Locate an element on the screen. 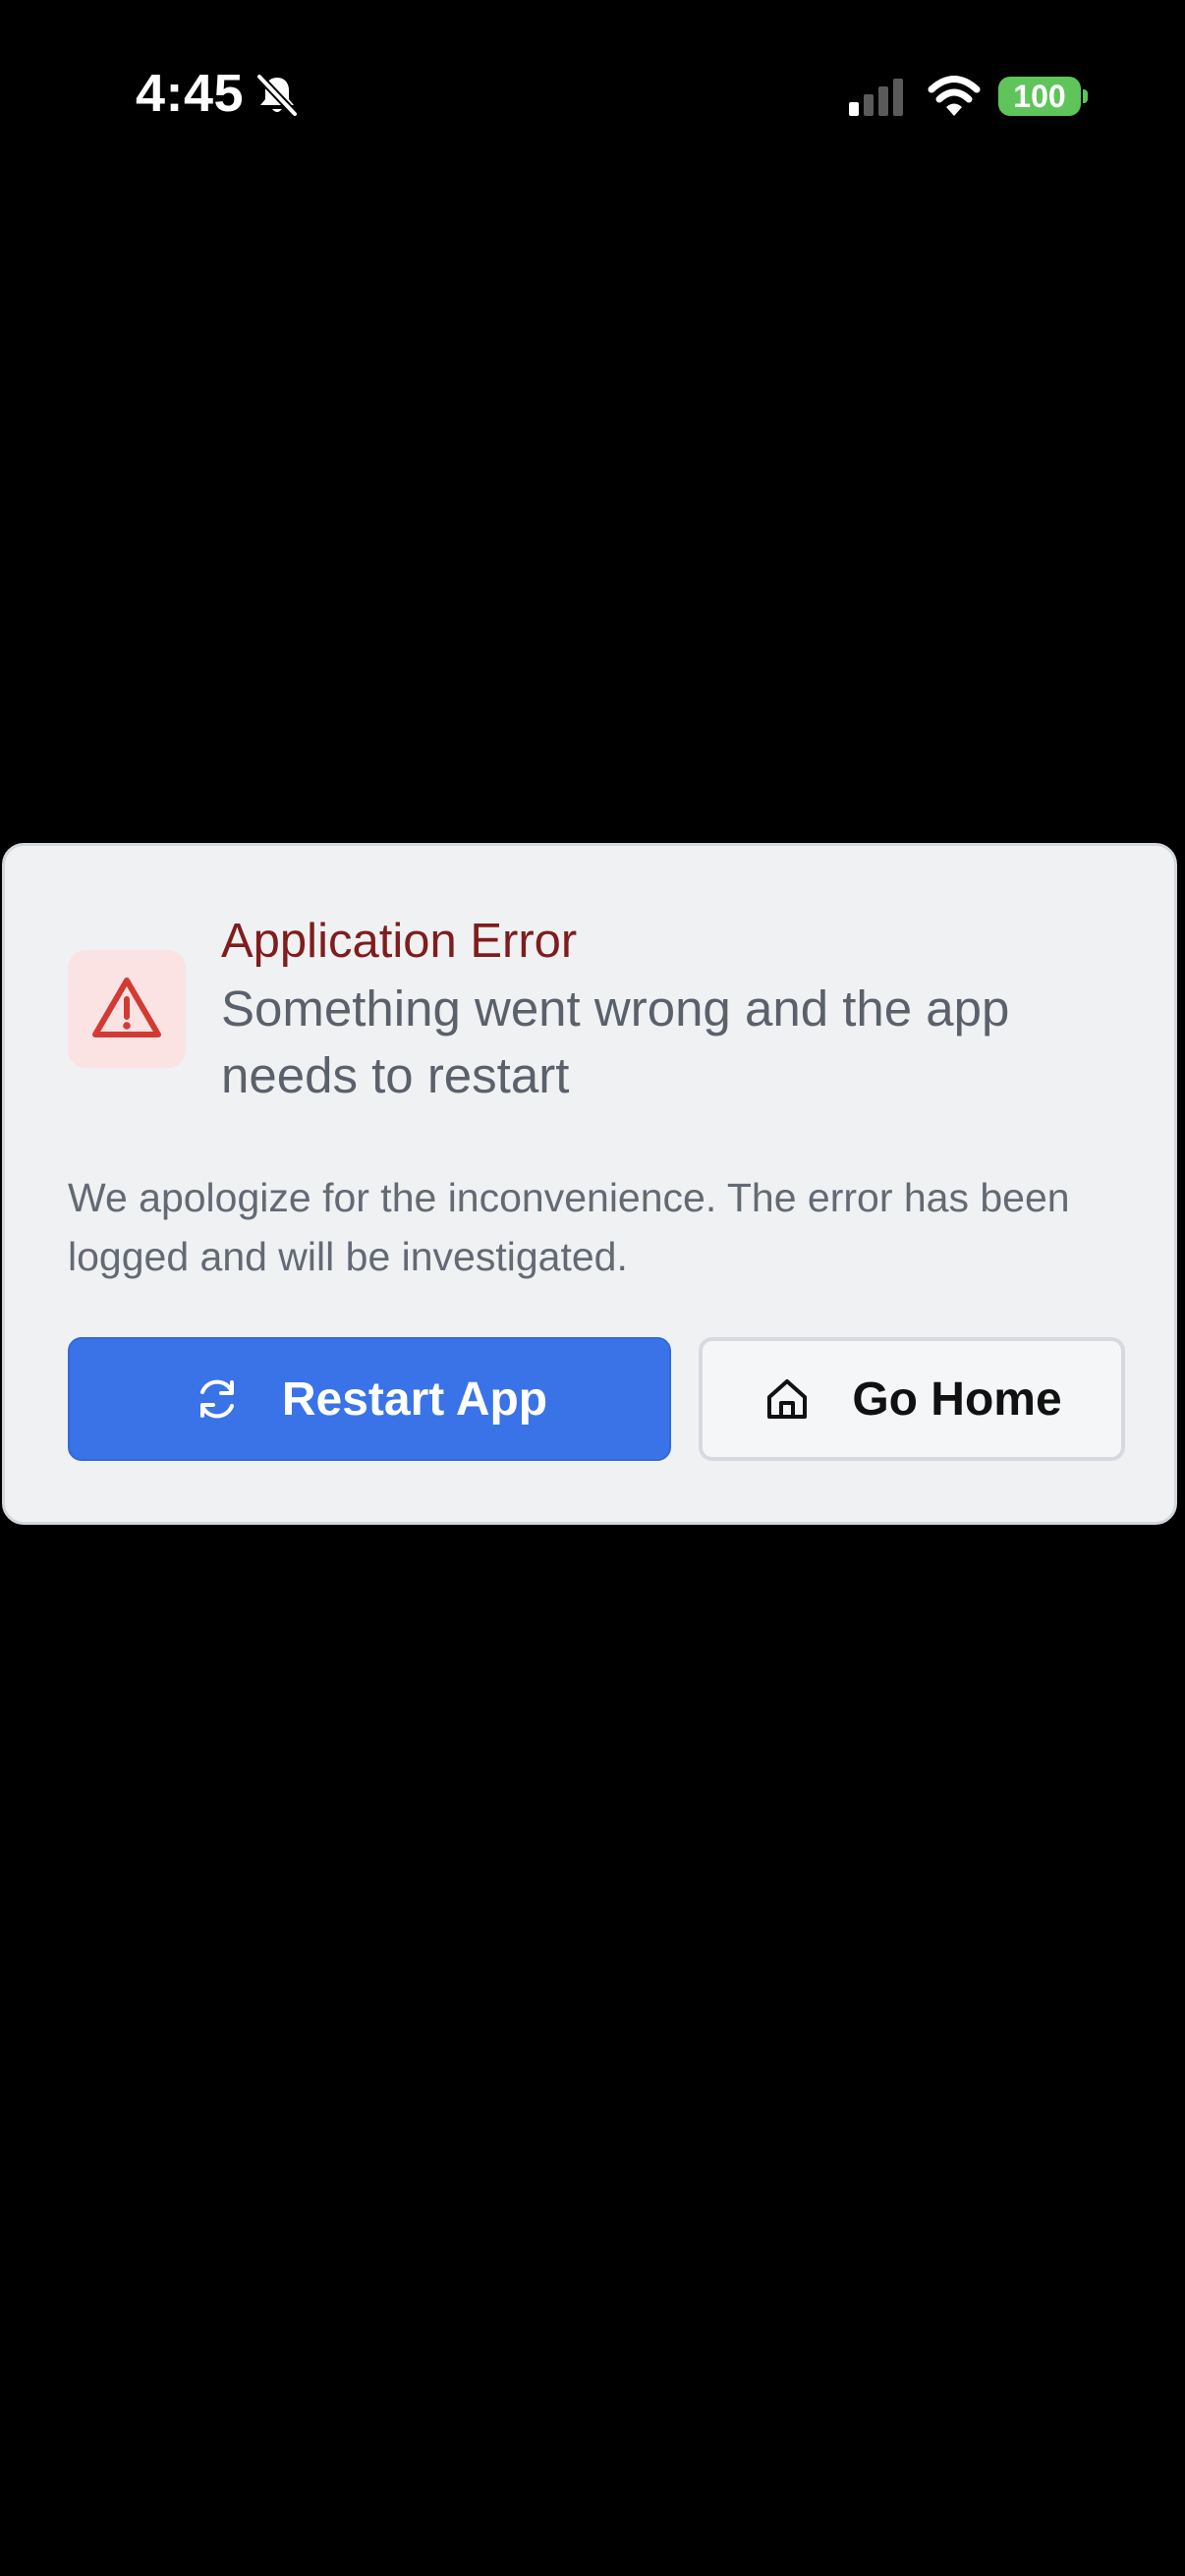 Image resolution: width=1185 pixels, height=2576 pixels. battery-nub is located at coordinates (1085, 96).